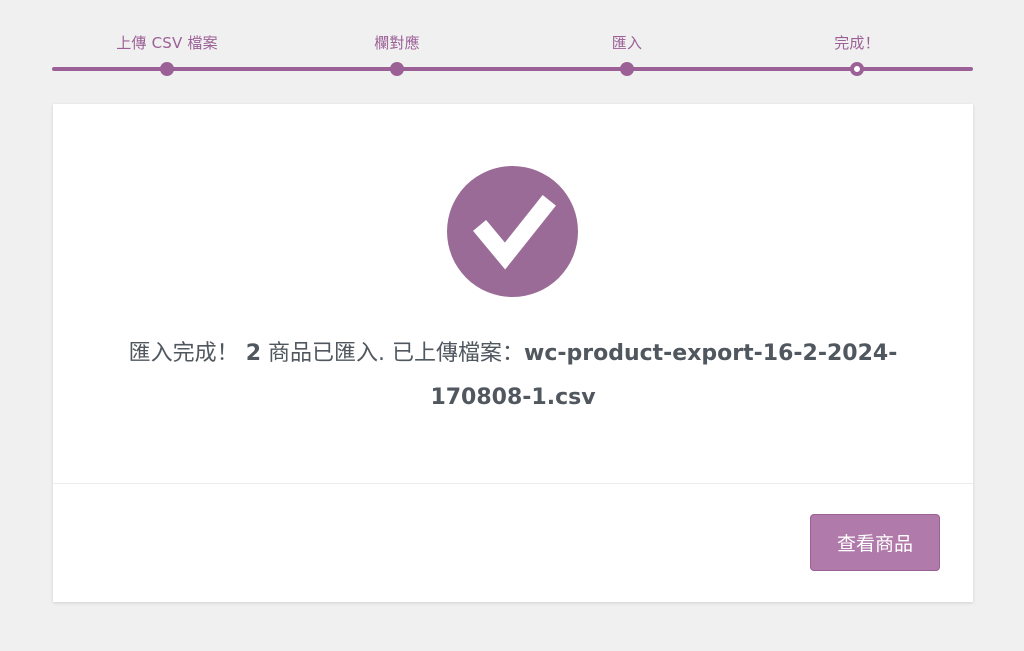 This screenshot has width=1024, height=651. Describe the element at coordinates (397, 43) in the screenshot. I see `step-label-mapping: 欄對應` at that location.